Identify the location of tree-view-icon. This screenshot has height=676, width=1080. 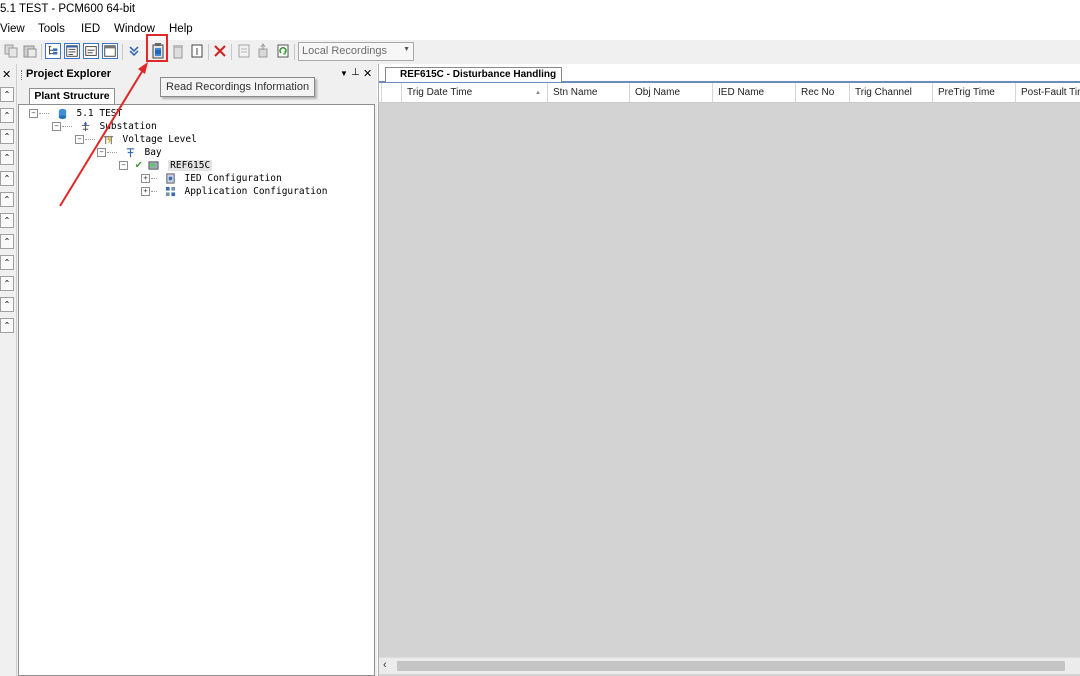
(53, 51).